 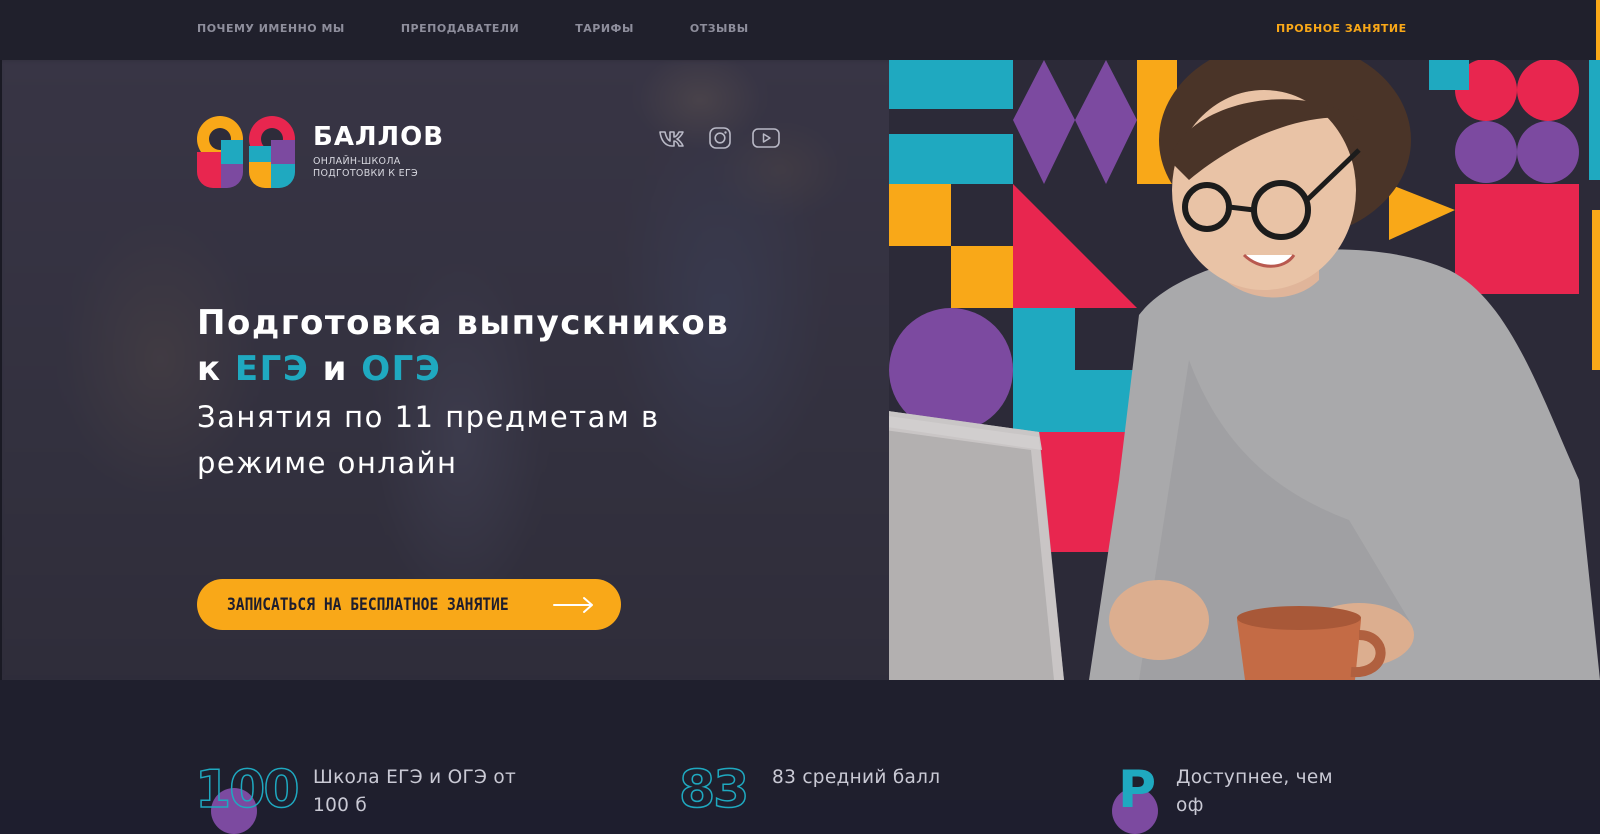 What do you see at coordinates (340, 805) in the screenshot?
I see `stat-text-line2: 100 б` at bounding box center [340, 805].